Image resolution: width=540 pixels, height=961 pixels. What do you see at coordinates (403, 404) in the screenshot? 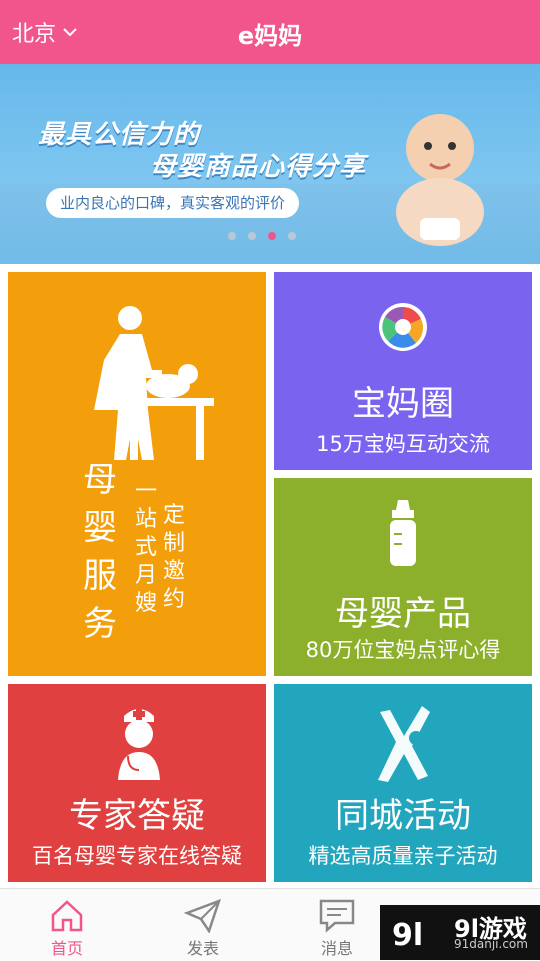
I see `tile-circle-title: 宝妈圈` at bounding box center [403, 404].